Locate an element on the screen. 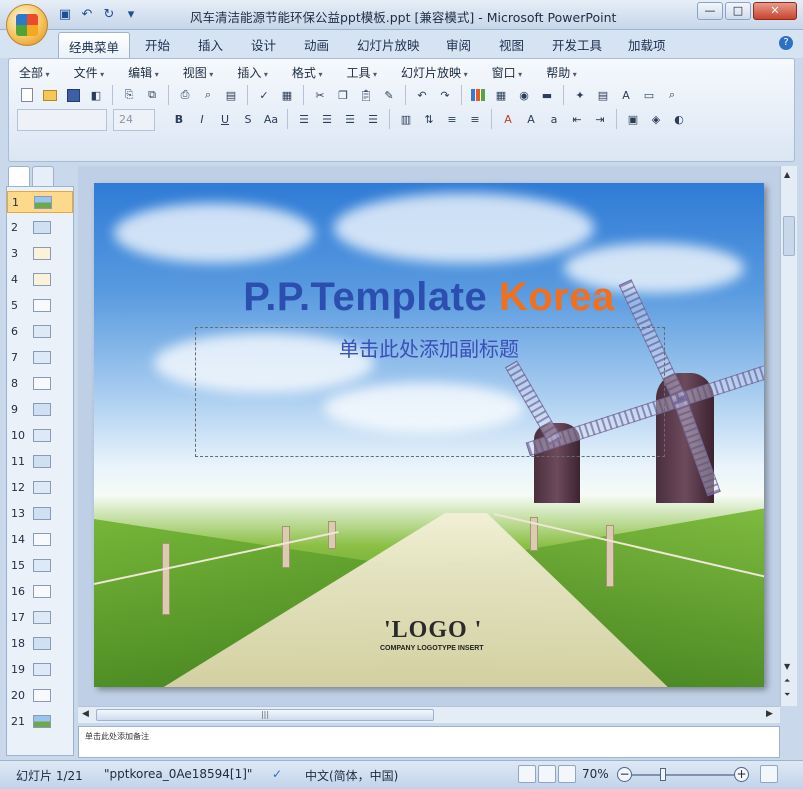 The height and width of the screenshot is (789, 803). arrange-icon: ▣ is located at coordinates (633, 119).